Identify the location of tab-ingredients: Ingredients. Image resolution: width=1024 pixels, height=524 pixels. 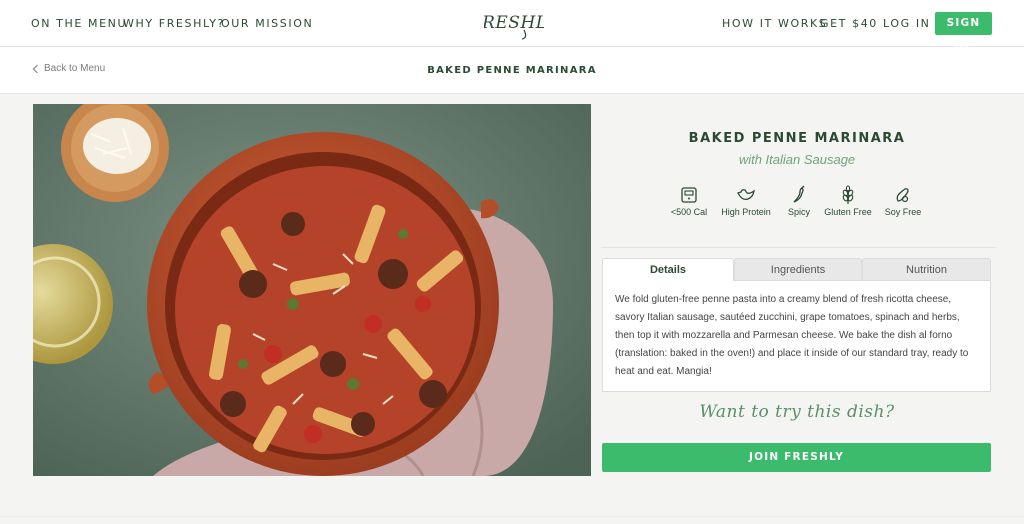
(798, 269).